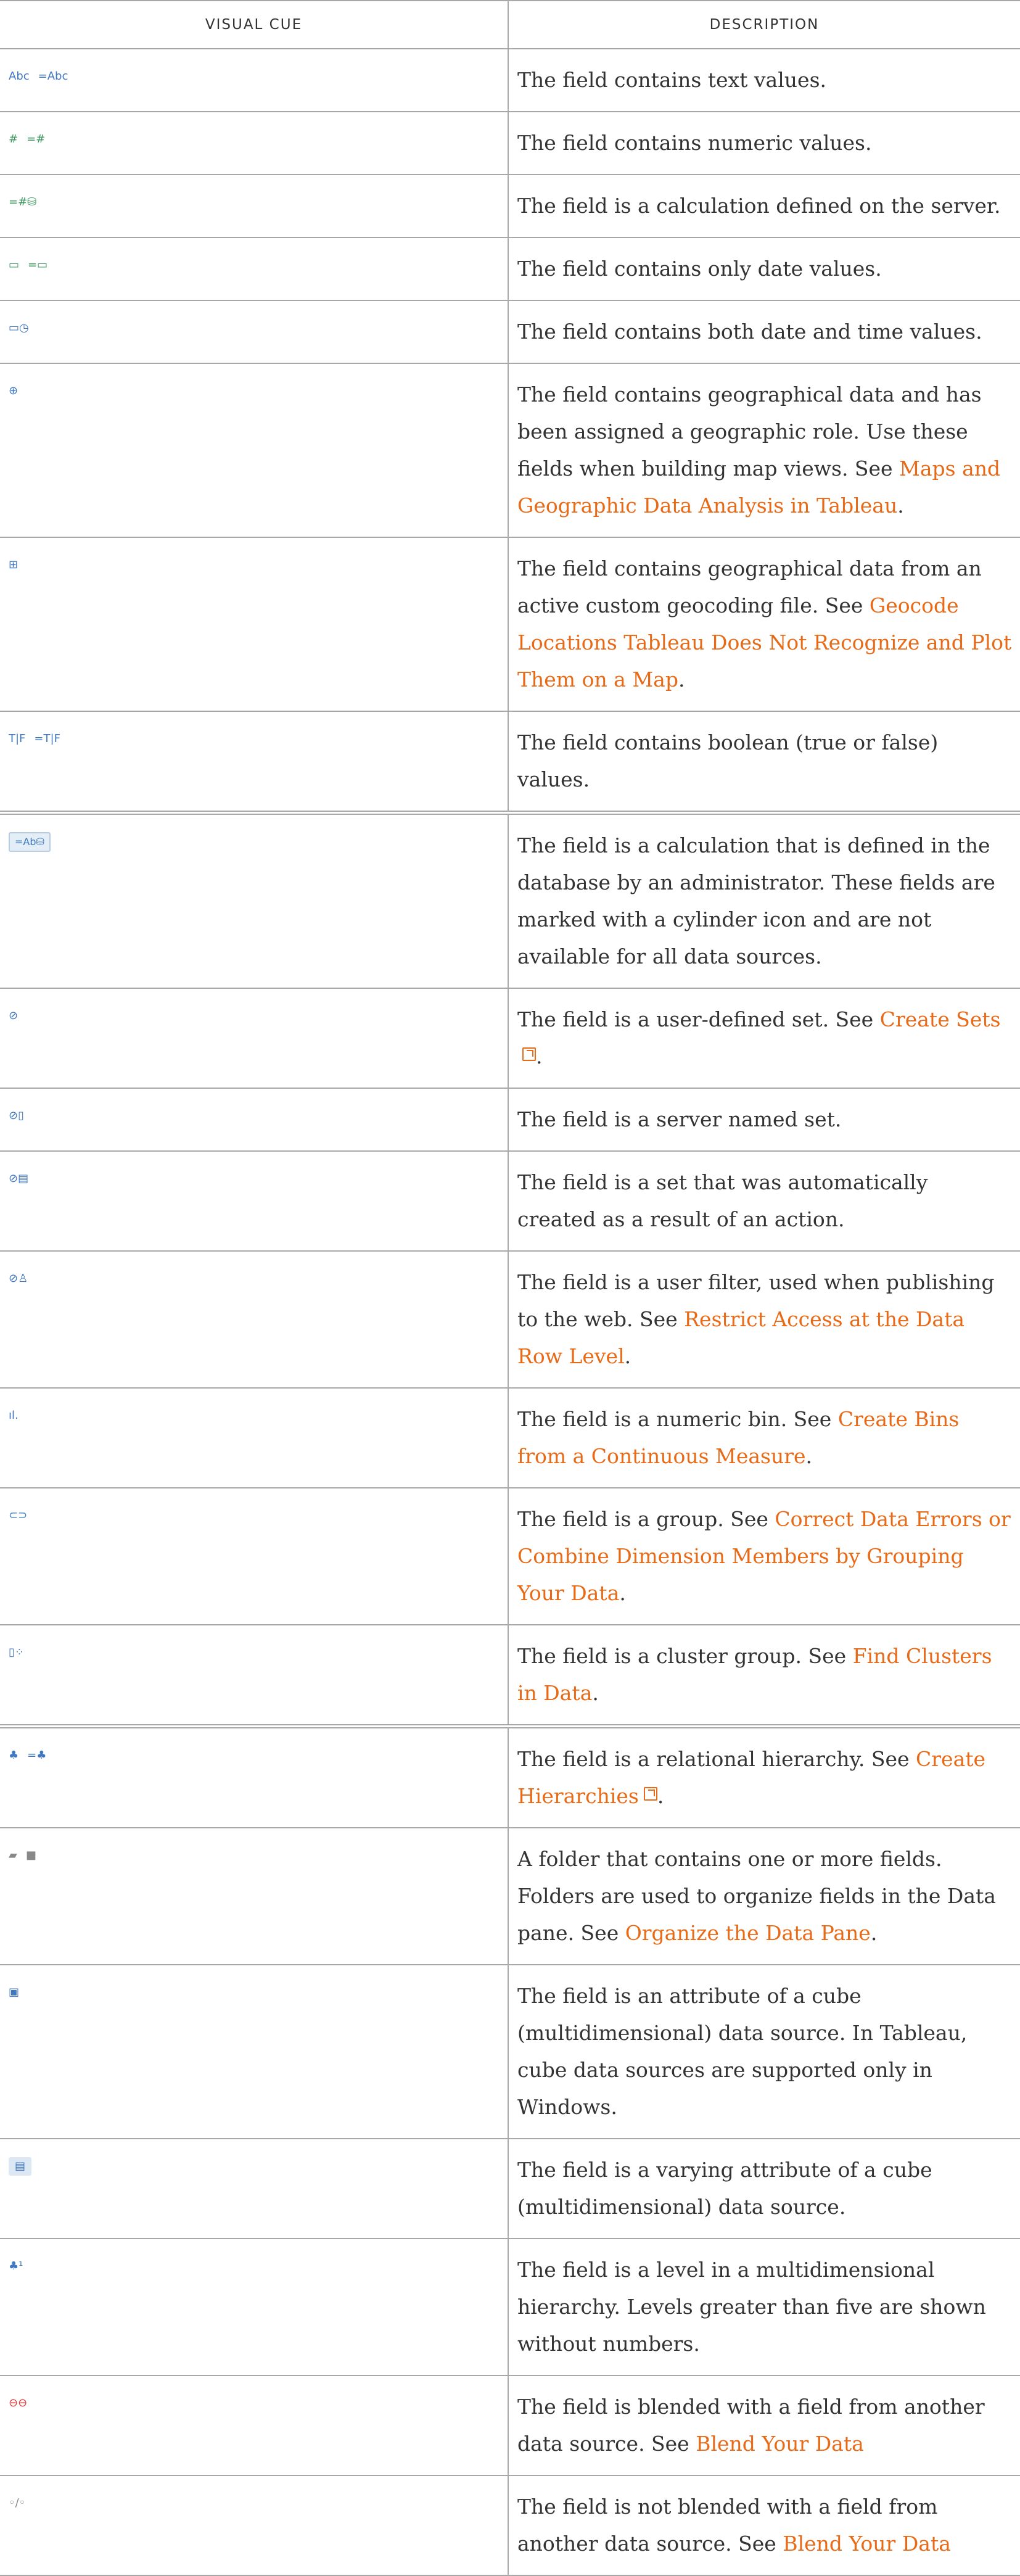 This screenshot has width=1020, height=2576. What do you see at coordinates (16, 2266) in the screenshot?
I see `level-icon: ♣¹` at bounding box center [16, 2266].